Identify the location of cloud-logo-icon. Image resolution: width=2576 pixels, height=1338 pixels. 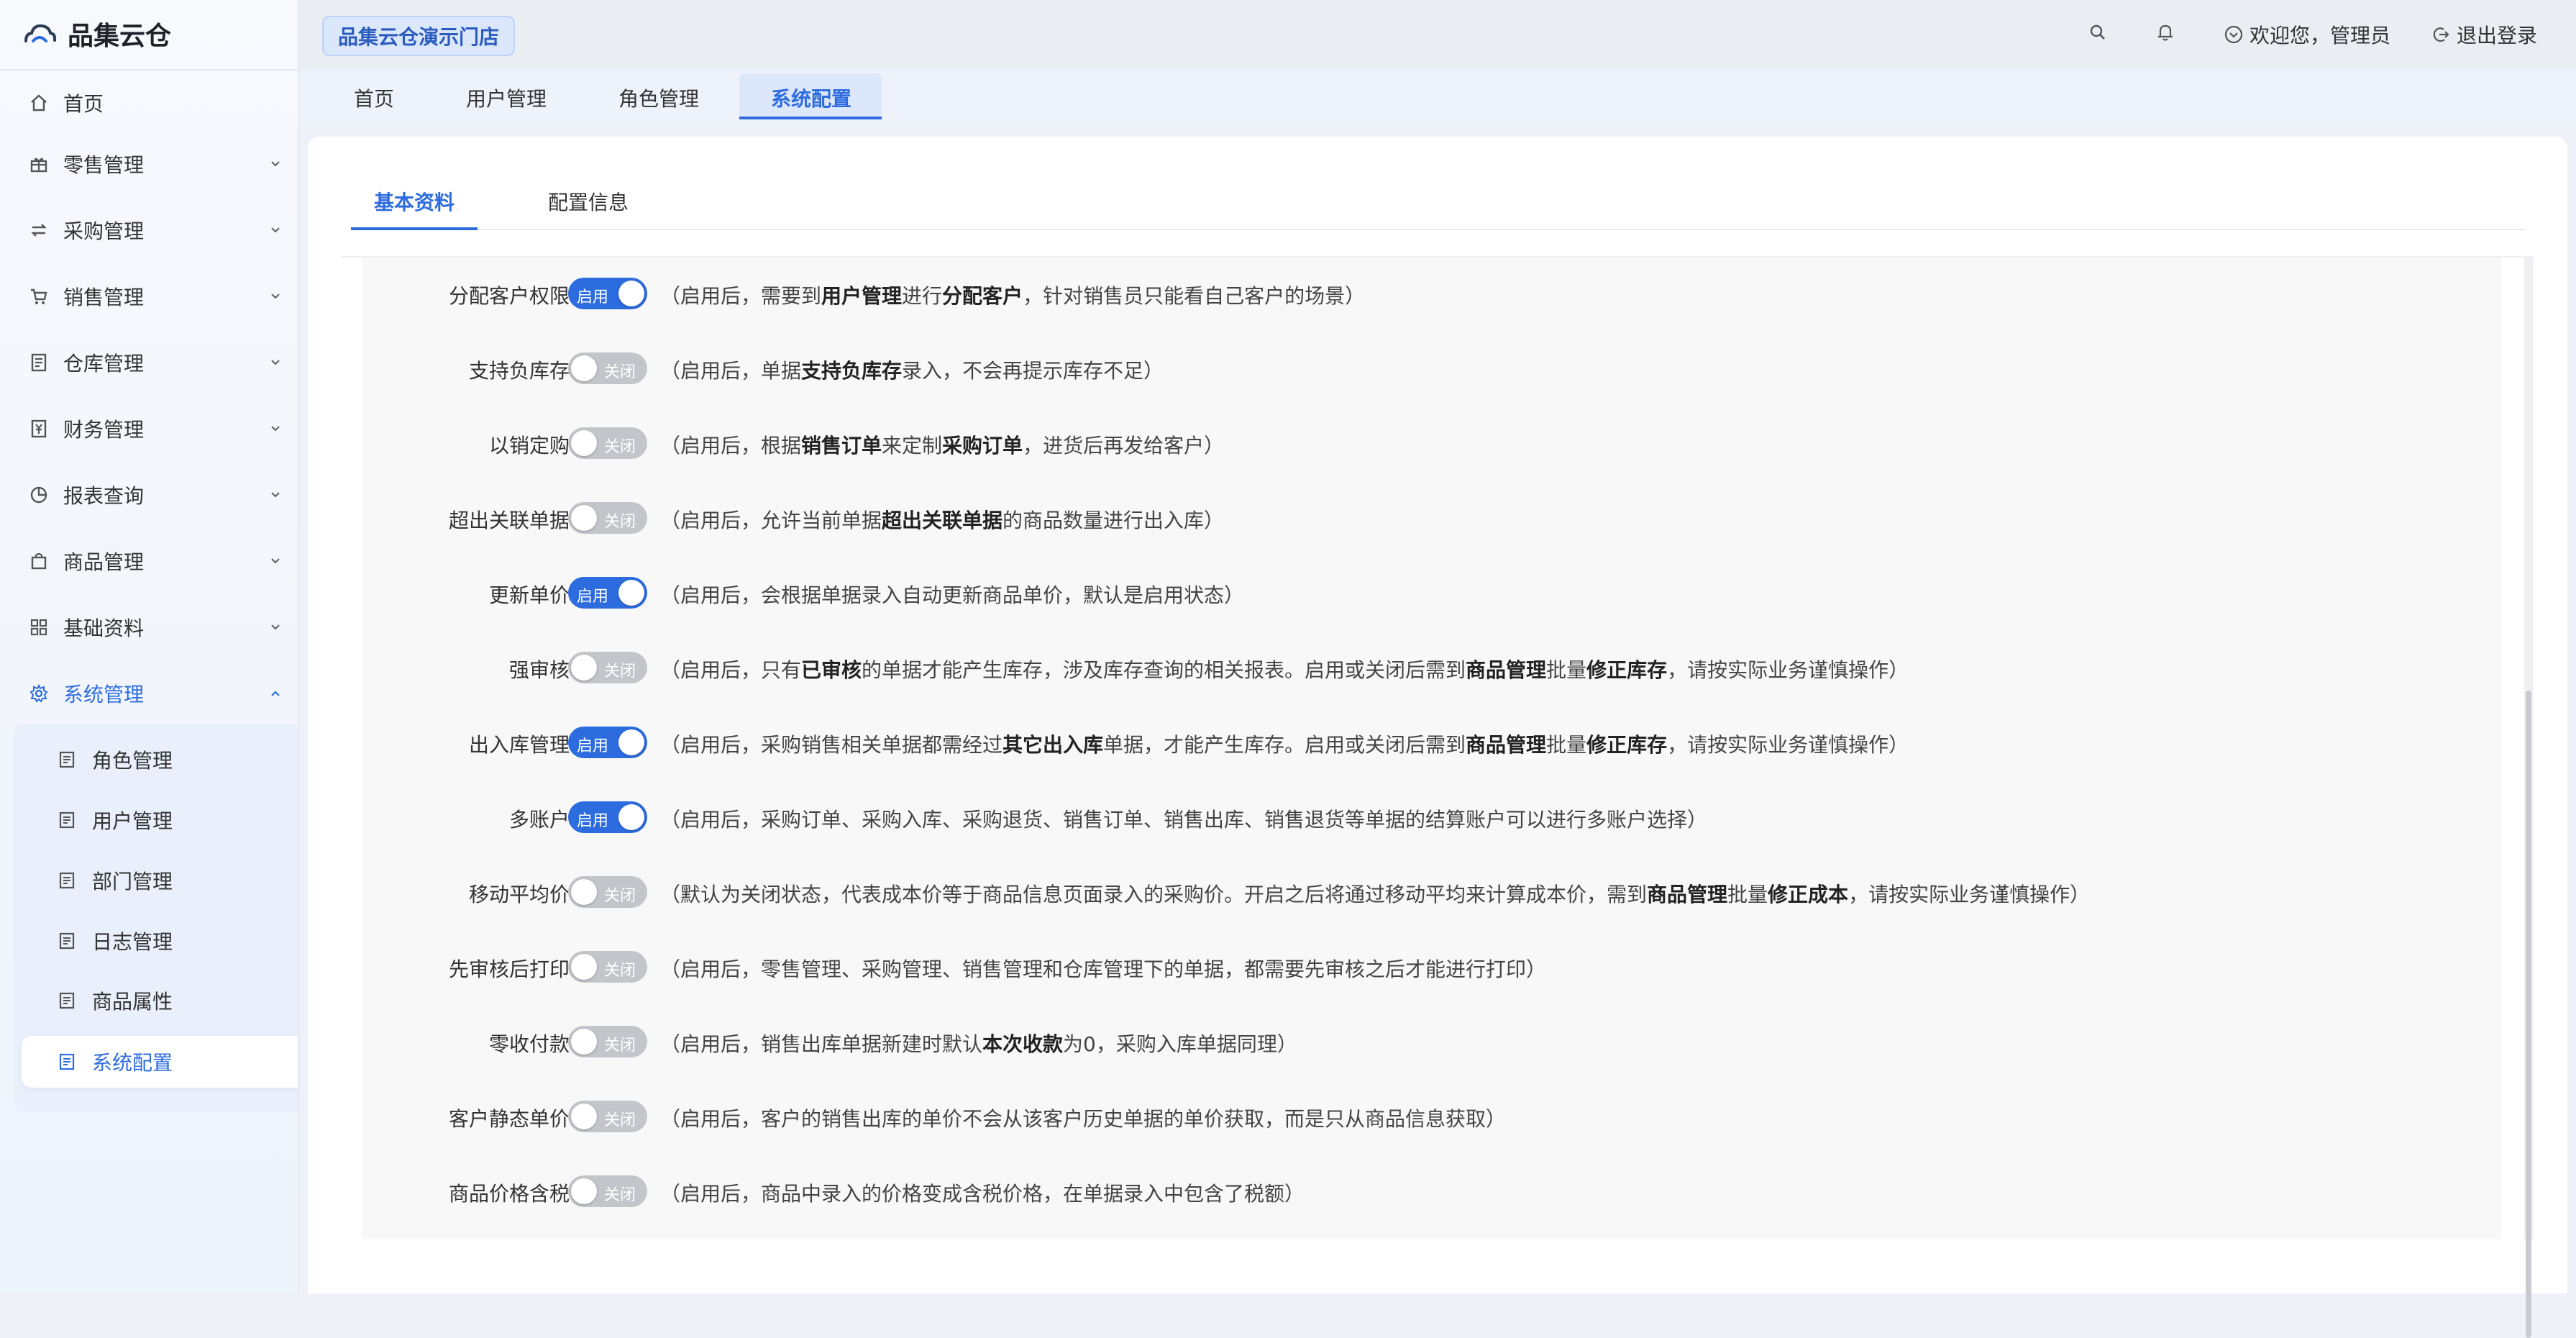
(40, 33).